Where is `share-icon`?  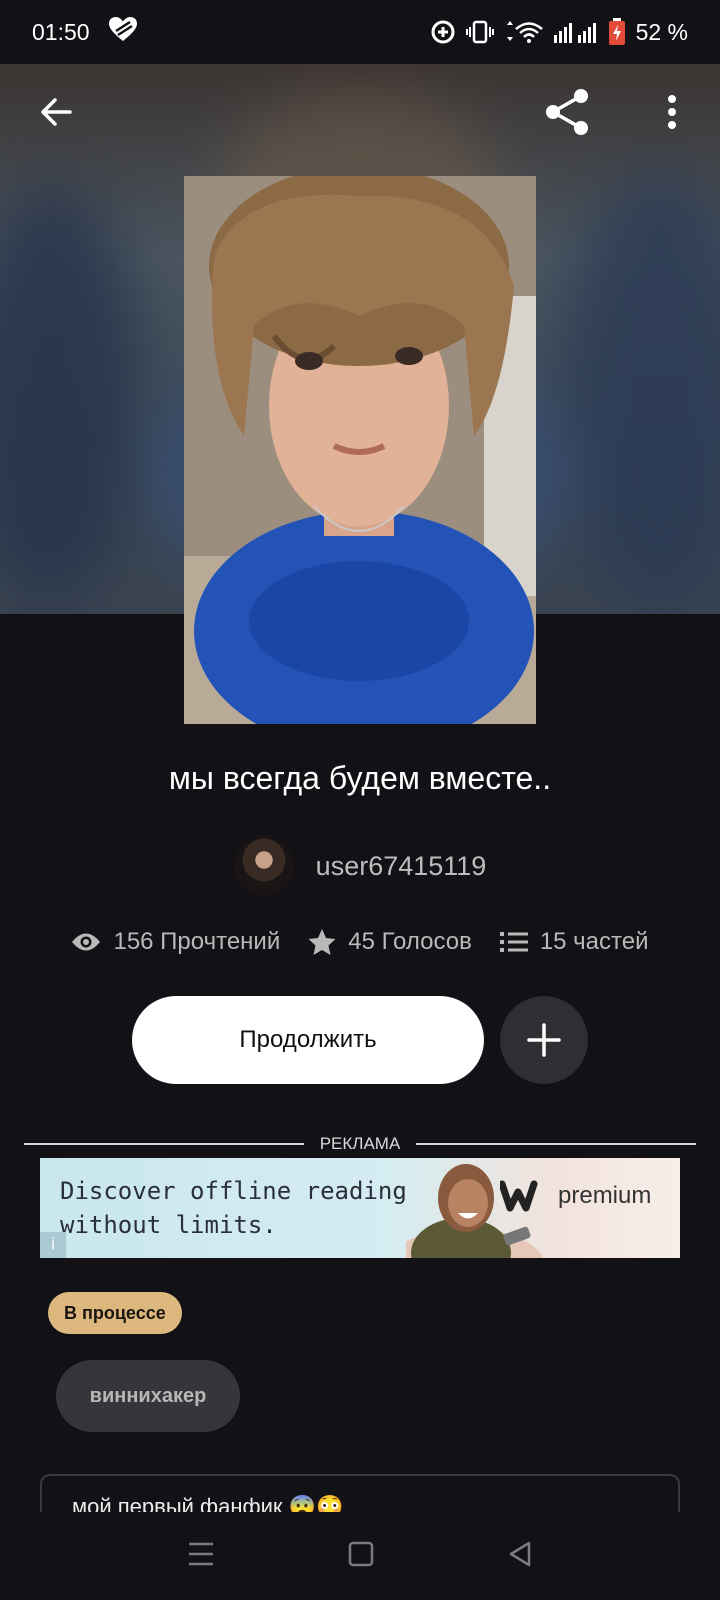
share-icon is located at coordinates (567, 112).